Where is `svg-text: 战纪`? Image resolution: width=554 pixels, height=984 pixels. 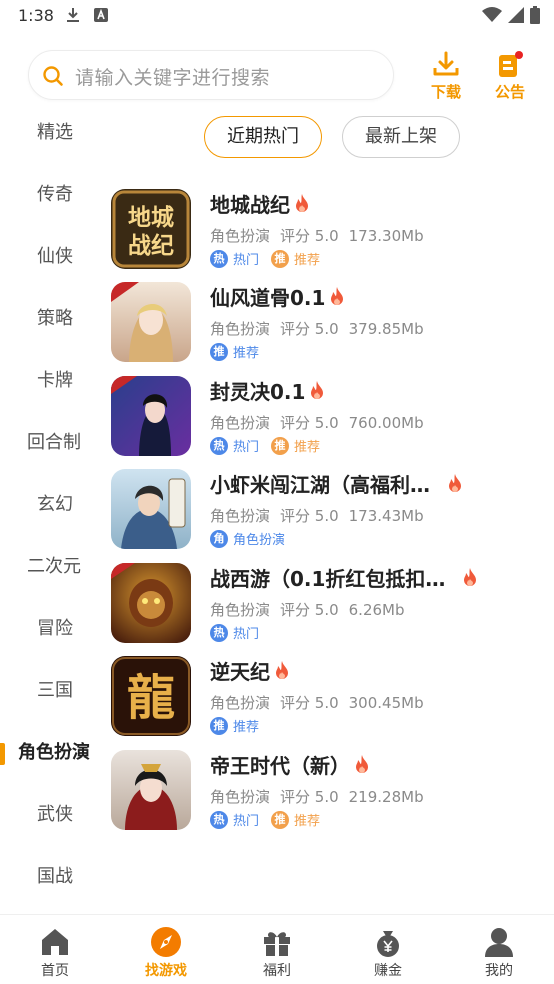
svg-text: 战纪 is located at coordinates (151, 245).